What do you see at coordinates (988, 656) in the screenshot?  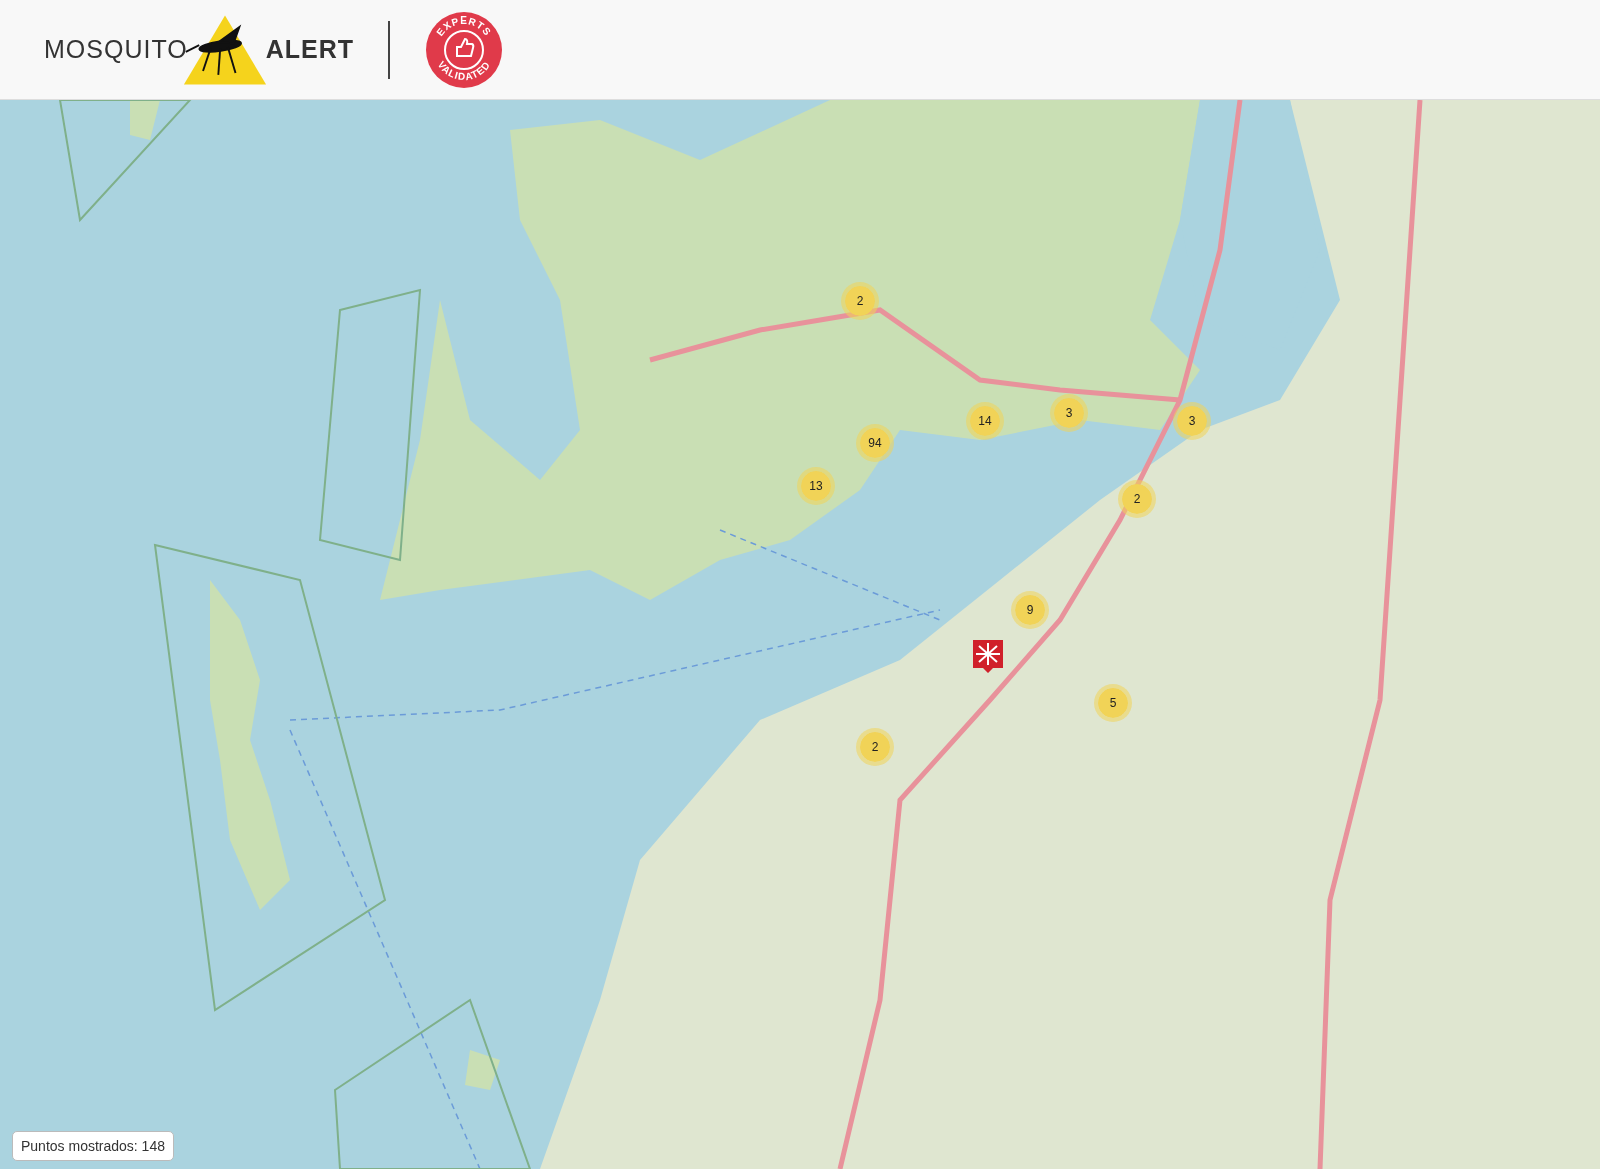 I see `mosquito-marker-icon` at bounding box center [988, 656].